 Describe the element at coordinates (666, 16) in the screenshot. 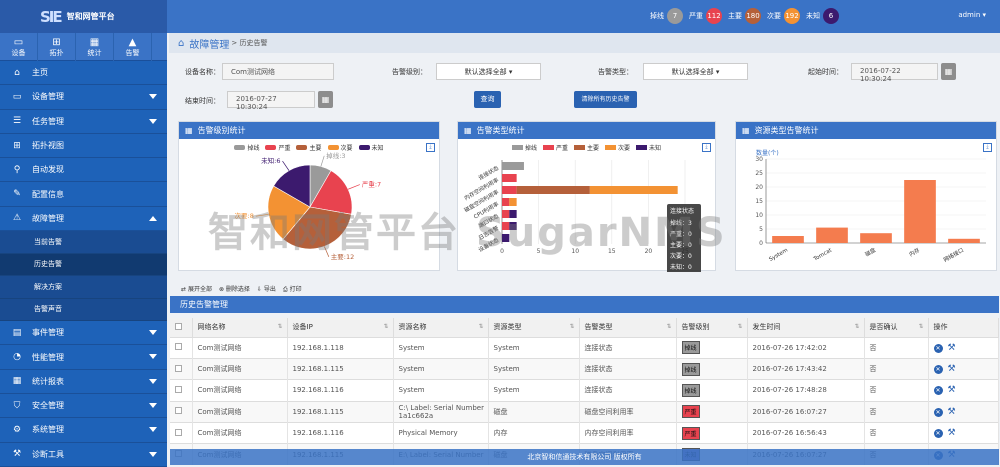

I see `alarm-count-item: 掉线 7` at that location.